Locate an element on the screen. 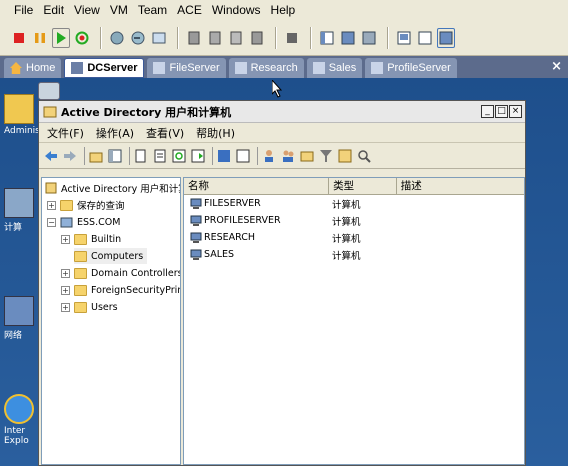 Image resolution: width=568 pixels, height=466 pixels. computer-icon is located at coordinates (19, 203).